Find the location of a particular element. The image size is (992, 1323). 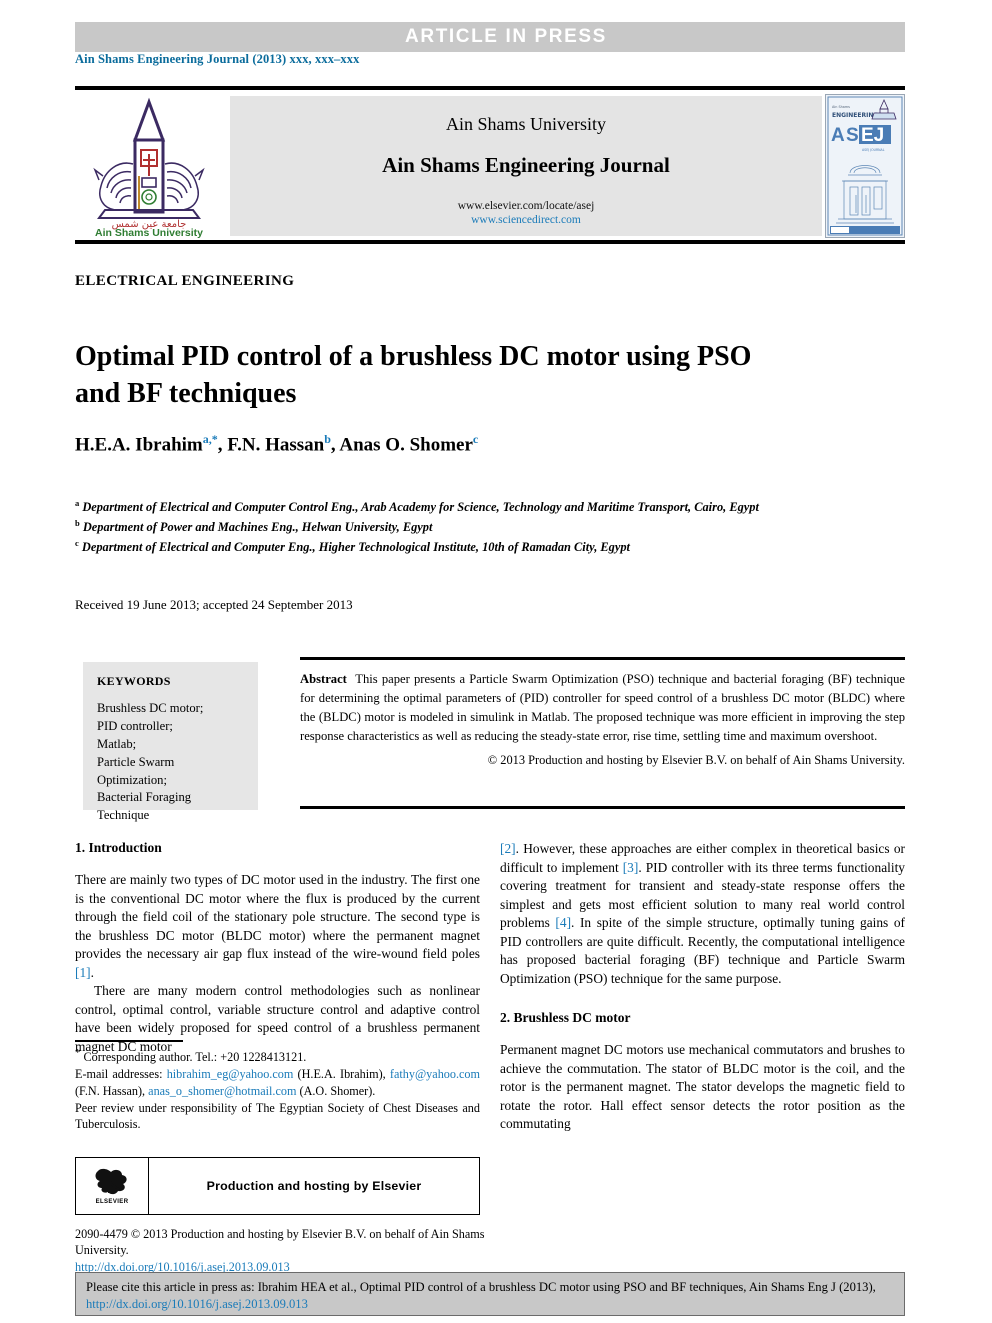

section-heading-bldc: 2. Brushless DC motor is located at coordinates (565, 1017).